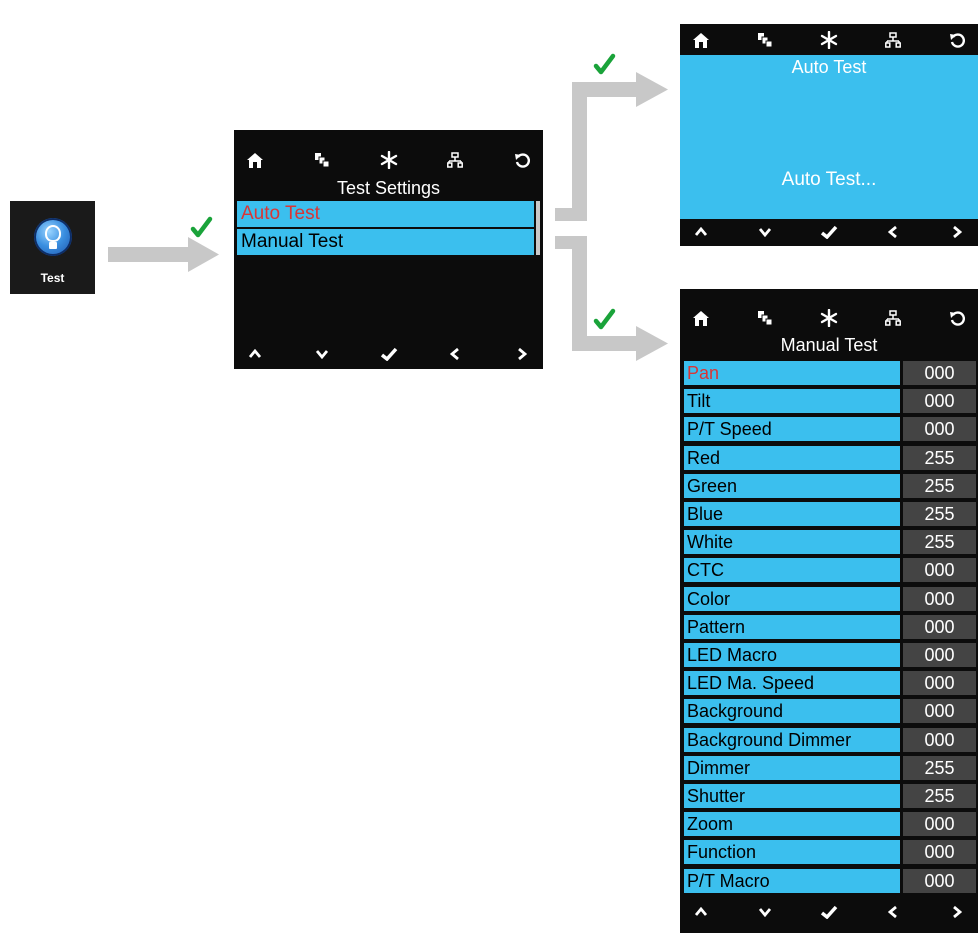  I want to click on manual-test-row: Dimmer 255, so click(830, 767).